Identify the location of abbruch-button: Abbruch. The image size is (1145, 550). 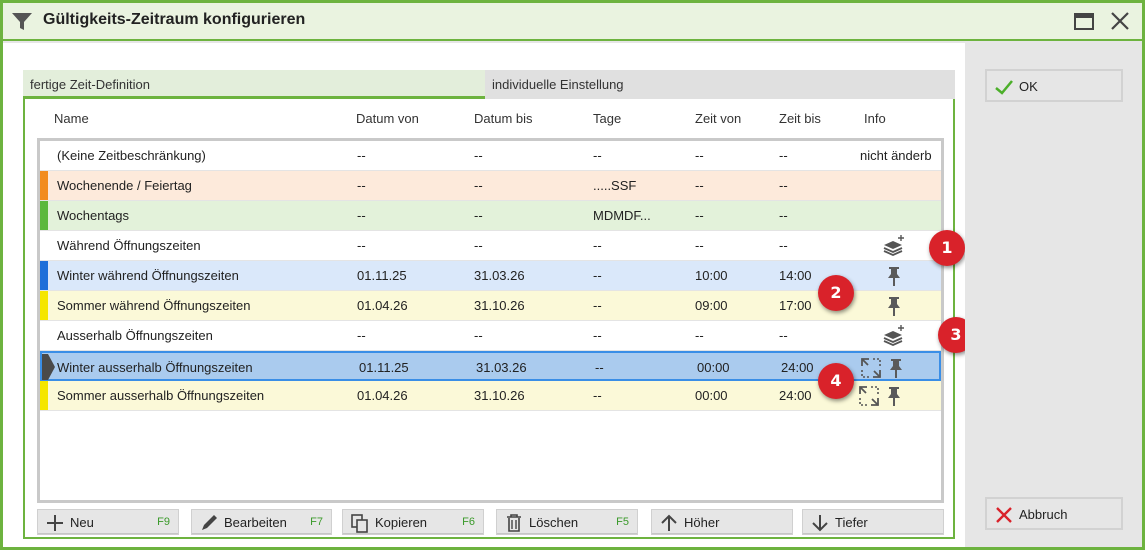
(1054, 513).